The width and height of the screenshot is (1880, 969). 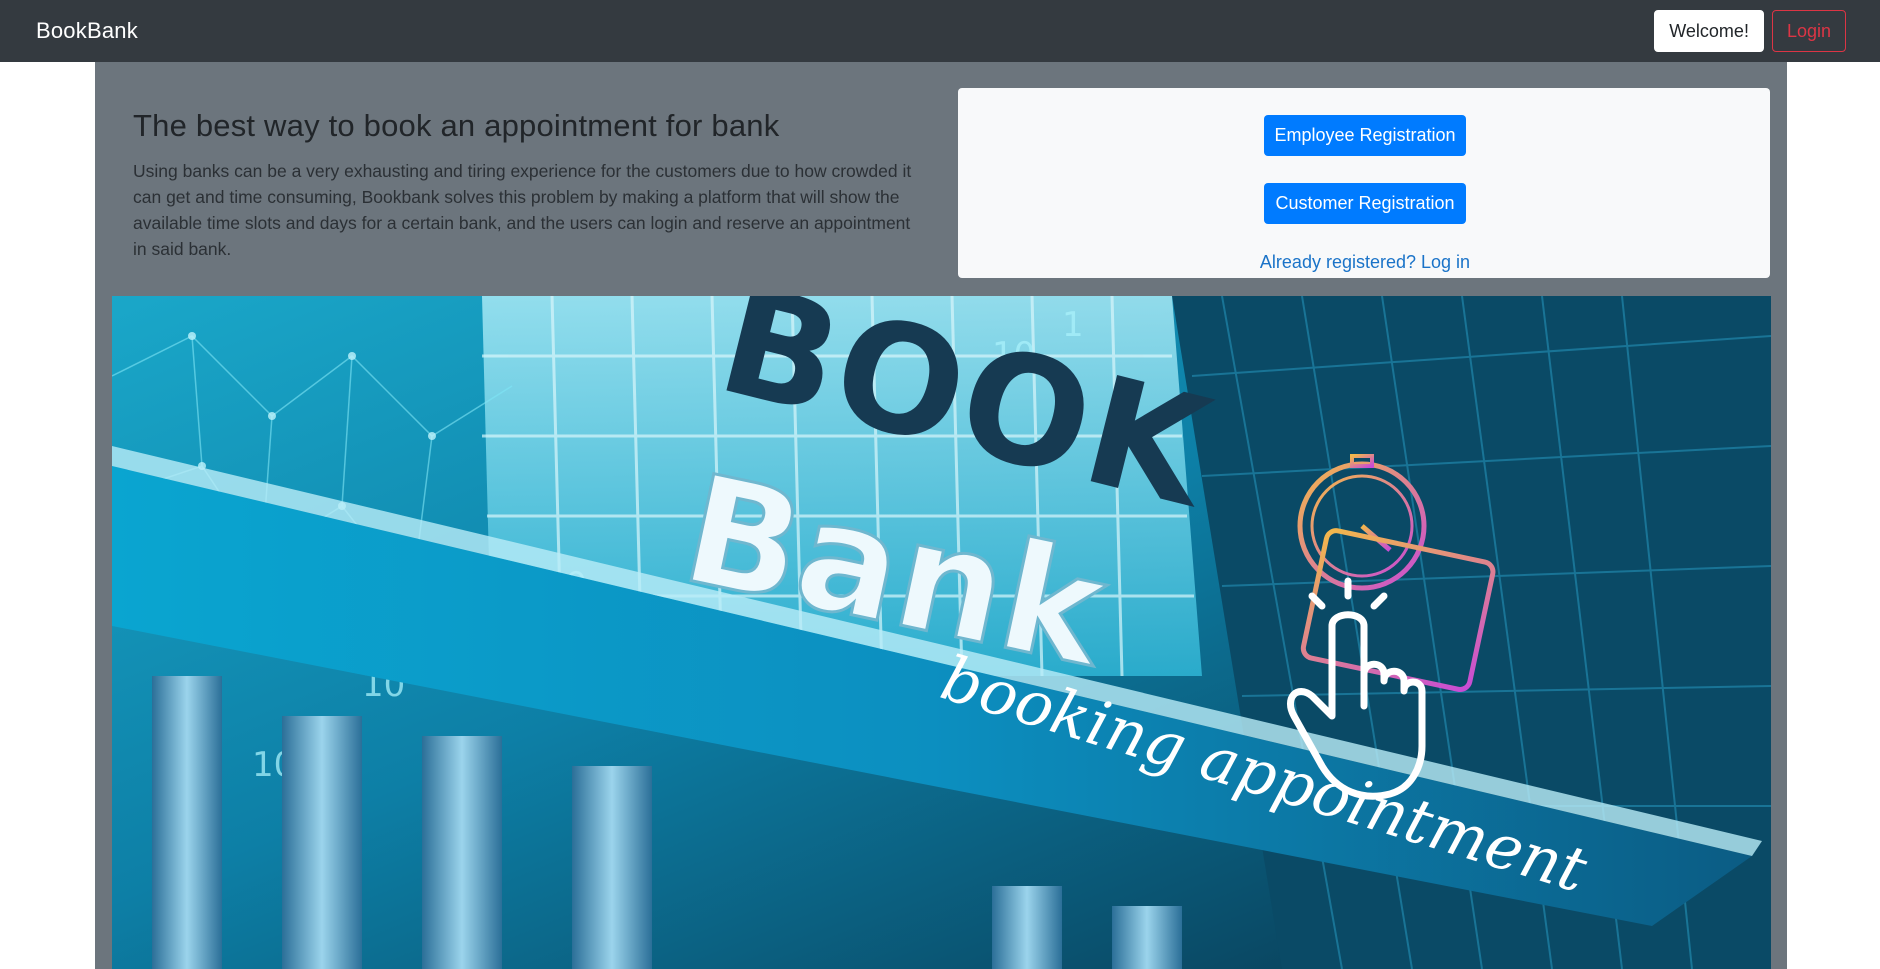 What do you see at coordinates (1365, 135) in the screenshot?
I see `employee-registration-button: Employee Registration` at bounding box center [1365, 135].